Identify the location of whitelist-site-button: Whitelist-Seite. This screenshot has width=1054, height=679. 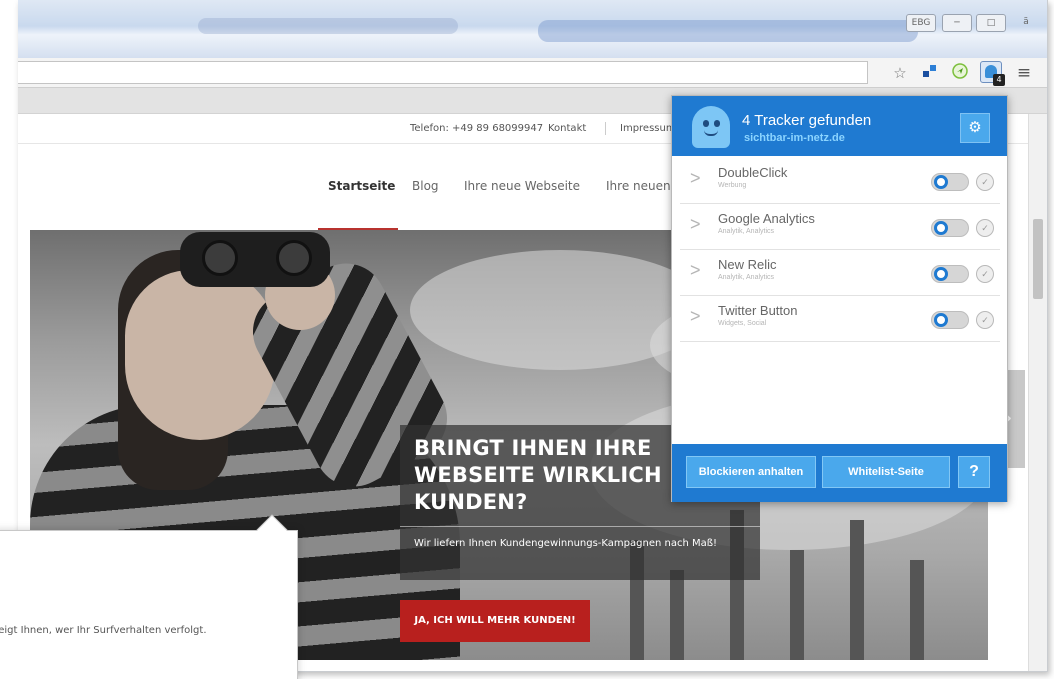
(886, 472).